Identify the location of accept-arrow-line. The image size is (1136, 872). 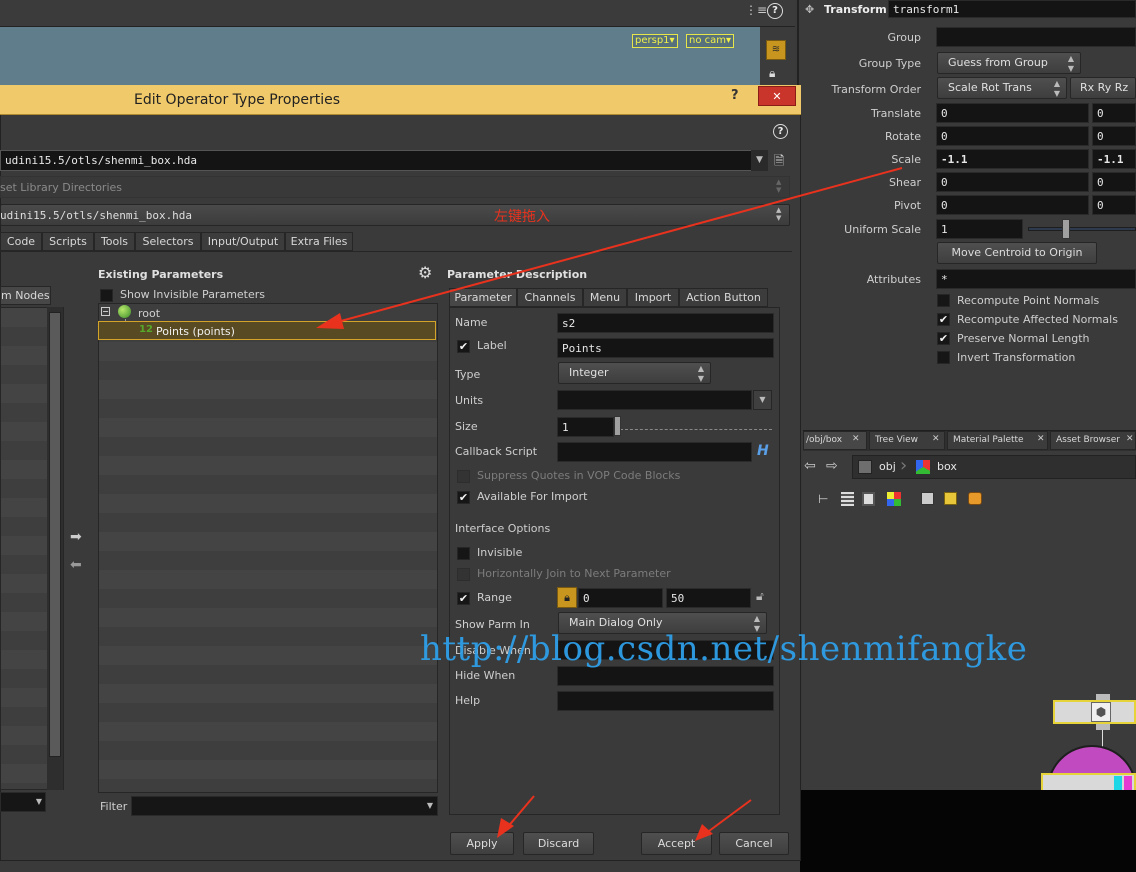
(728, 817).